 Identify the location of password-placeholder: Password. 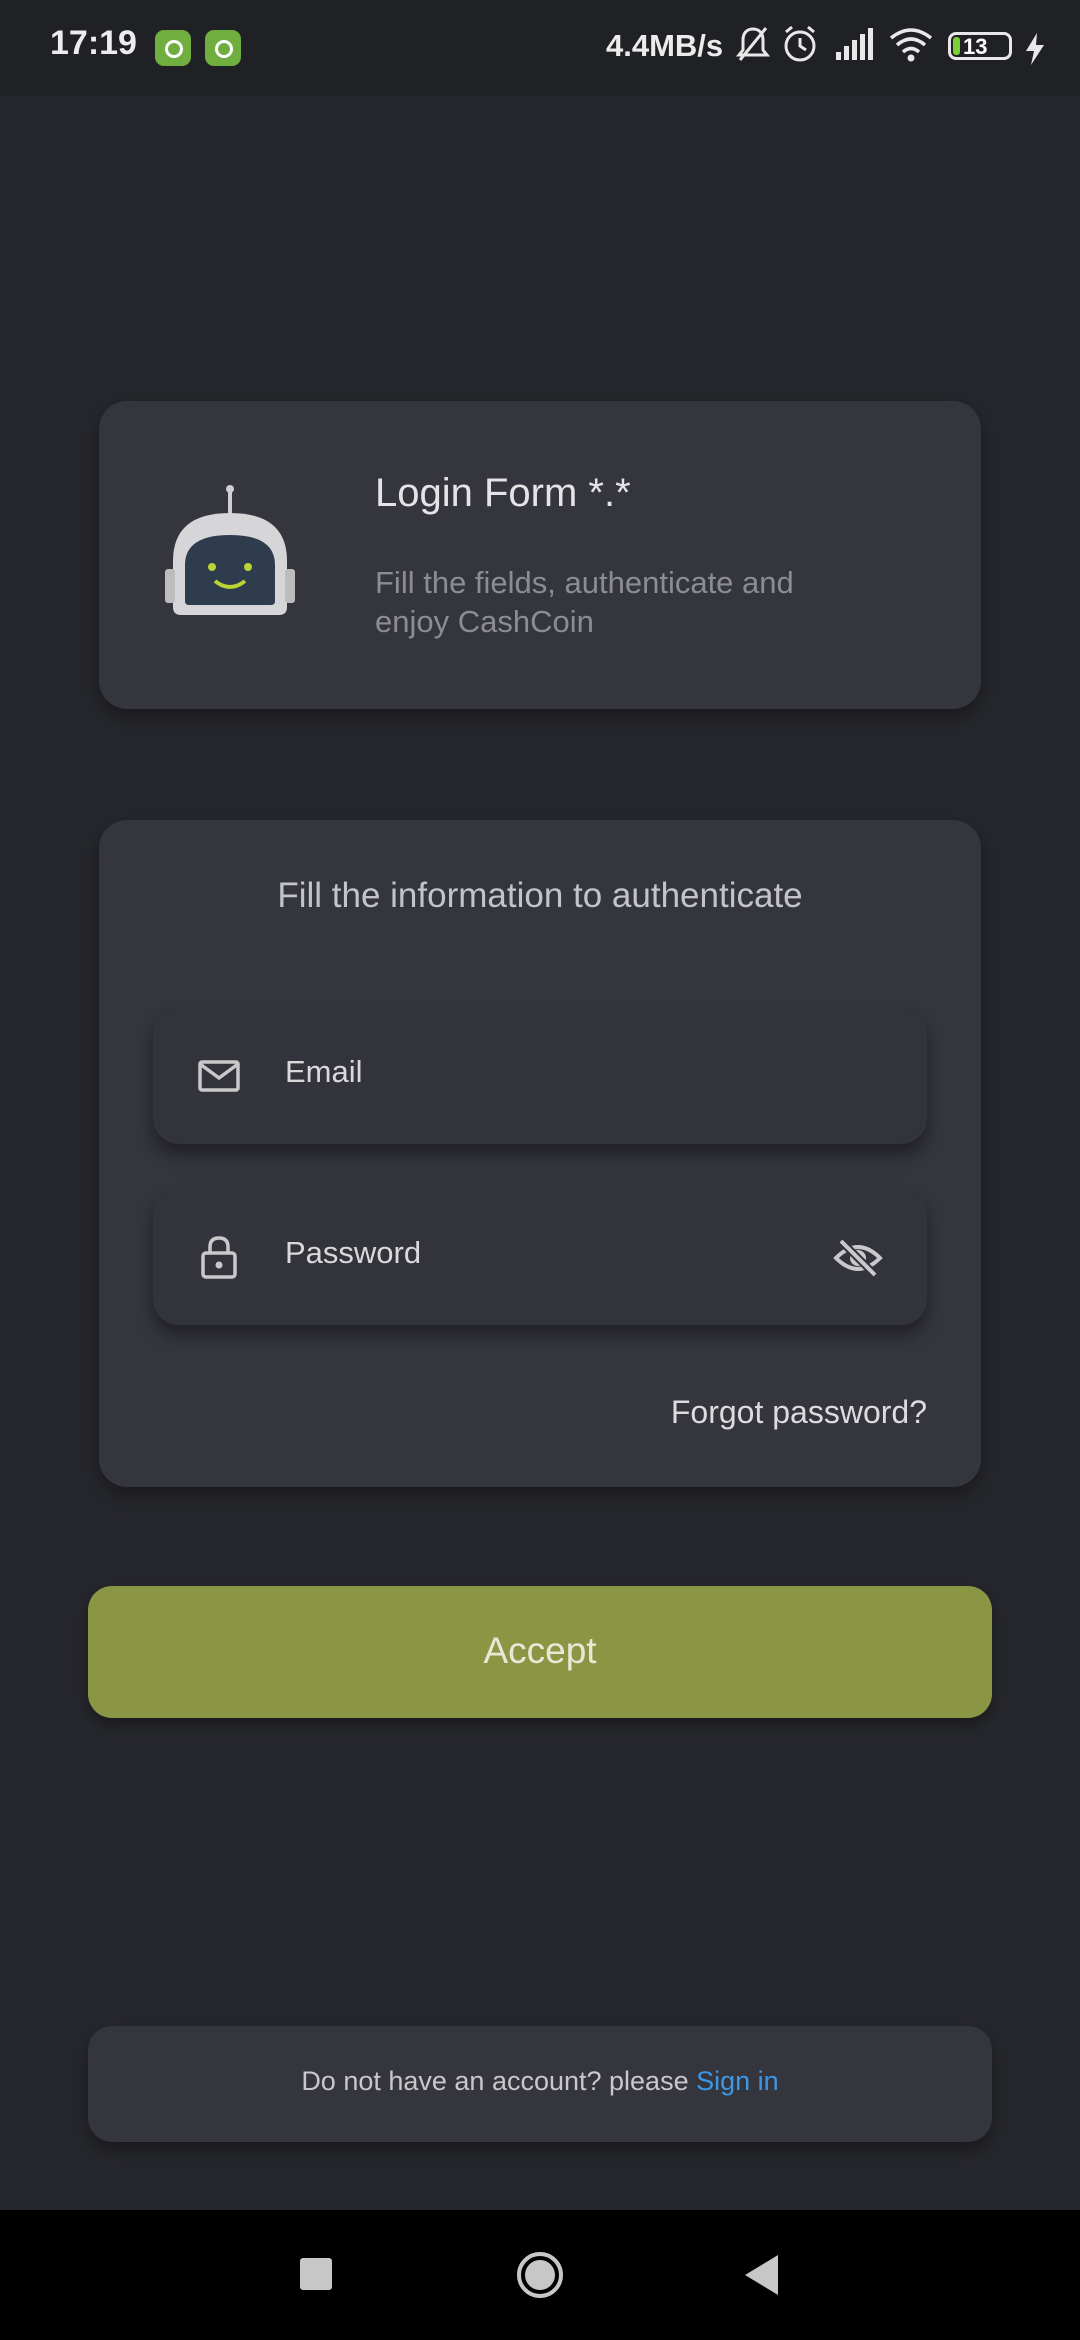
(353, 1252).